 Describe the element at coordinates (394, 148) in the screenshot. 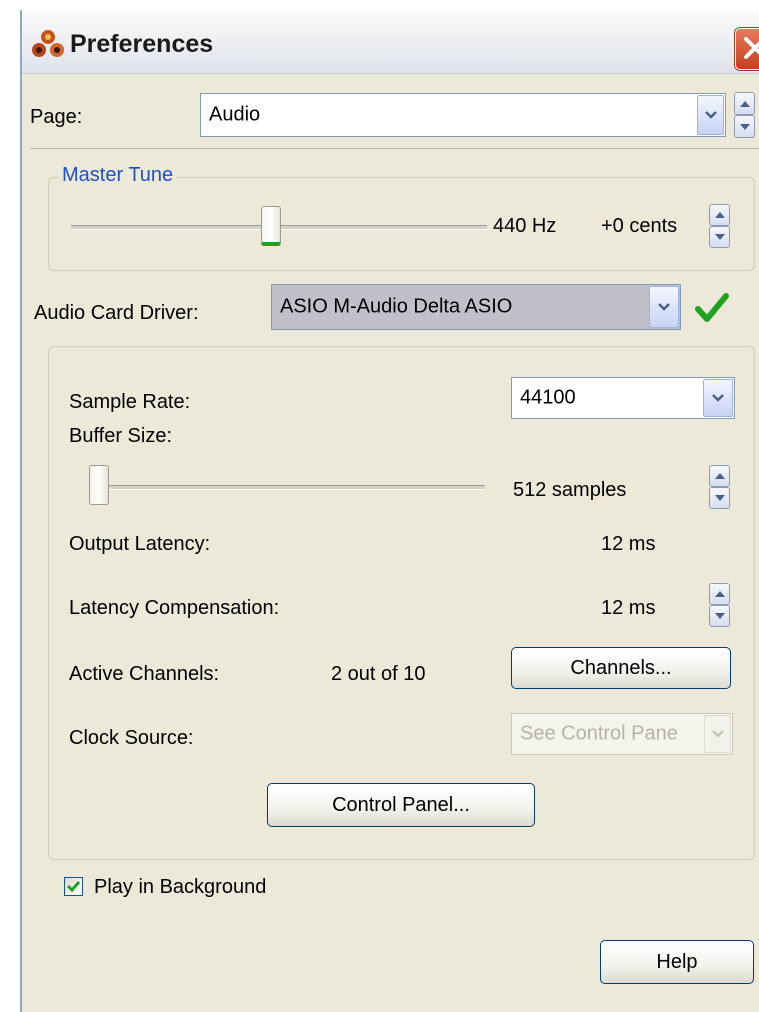

I see `separator` at that location.